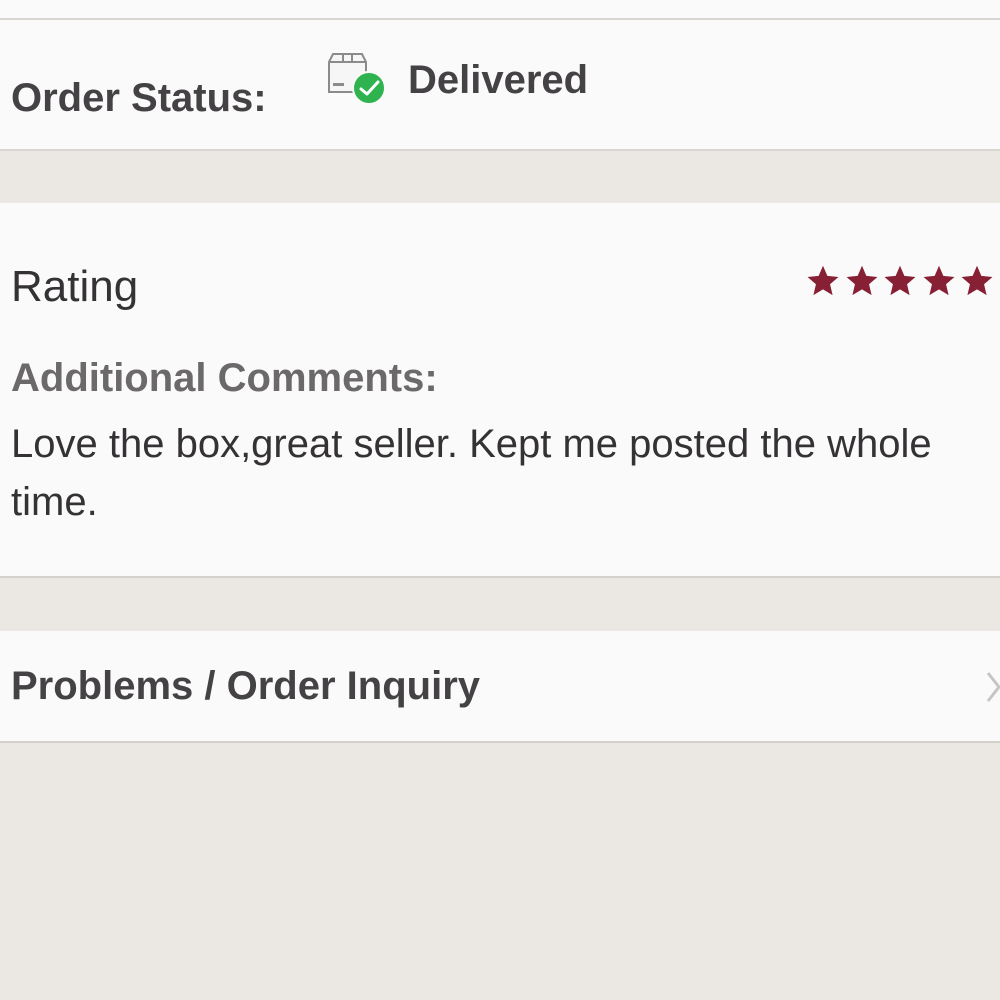 This screenshot has width=1000, height=1000. I want to click on rating-label: Rating, so click(75, 286).